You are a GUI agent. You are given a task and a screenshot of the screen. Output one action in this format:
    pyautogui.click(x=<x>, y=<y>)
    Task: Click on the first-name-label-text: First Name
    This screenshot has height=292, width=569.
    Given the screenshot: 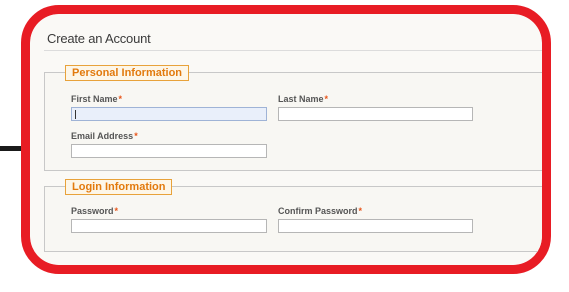 What is the action you would take?
    pyautogui.click(x=94, y=99)
    